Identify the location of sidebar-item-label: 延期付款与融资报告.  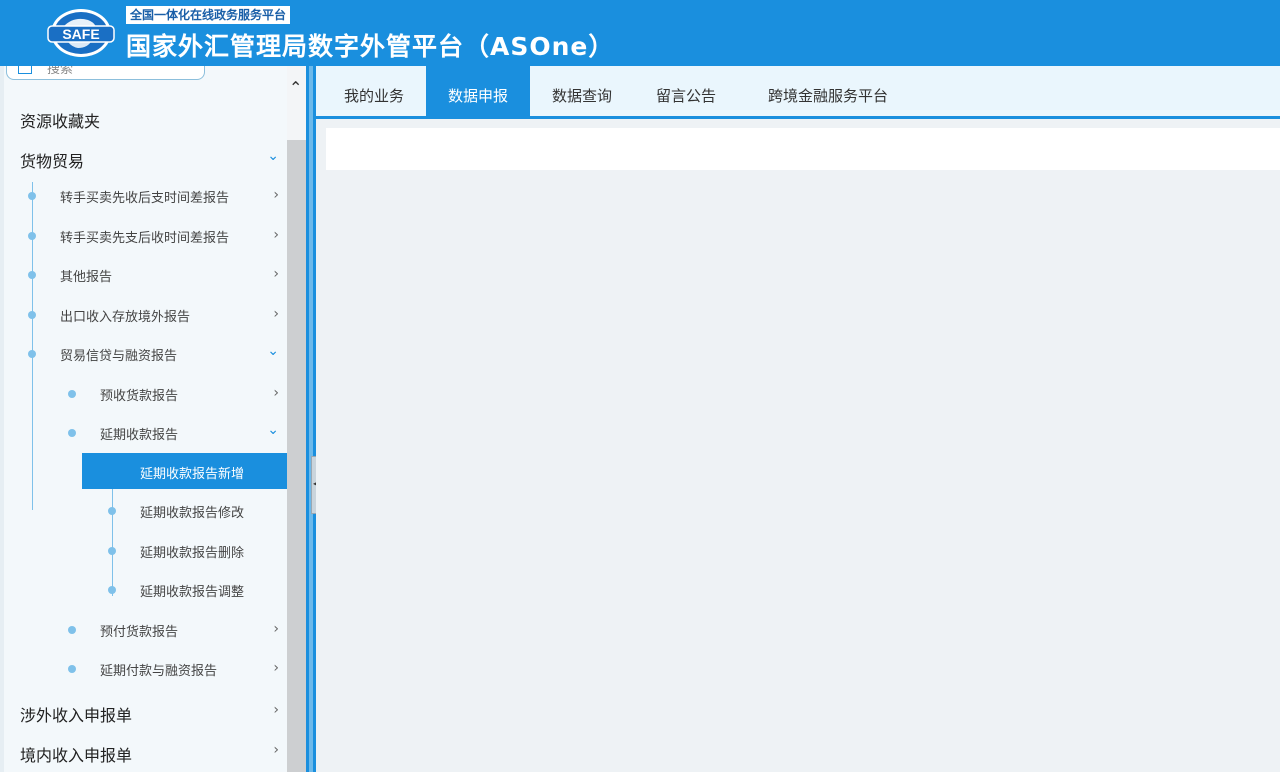
(159, 671).